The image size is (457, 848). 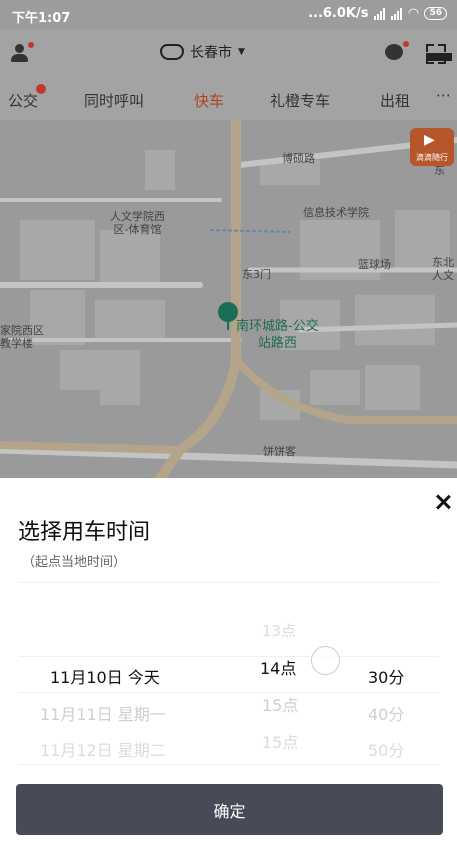 I want to click on tab-express: 快车, so click(x=209, y=100).